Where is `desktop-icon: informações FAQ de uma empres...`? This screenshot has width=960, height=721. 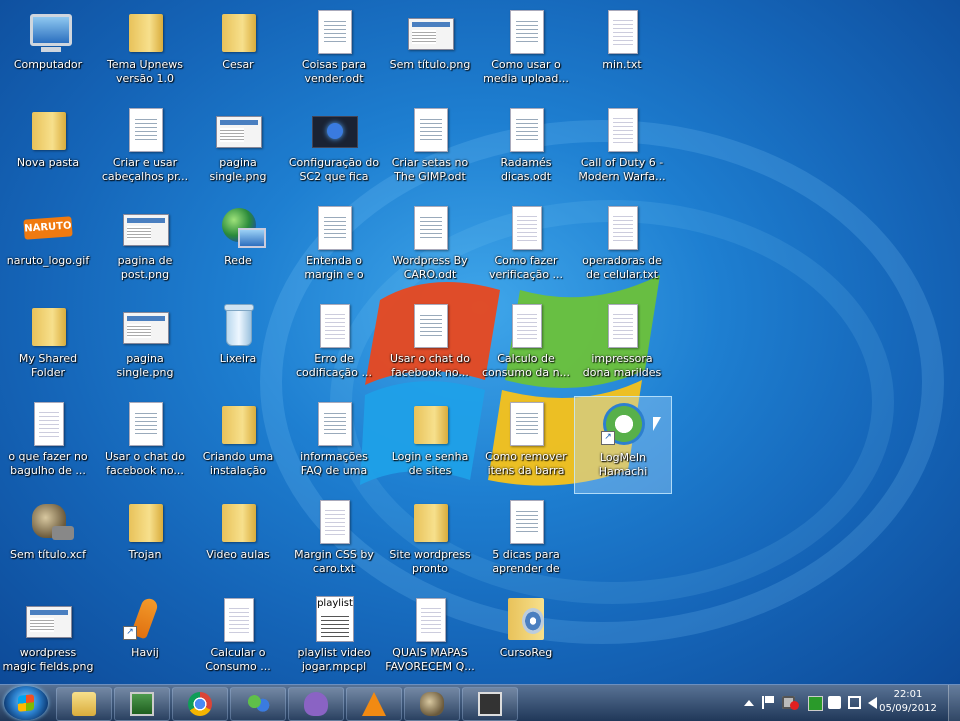 desktop-icon: informações FAQ de uma empres... is located at coordinates (334, 444).